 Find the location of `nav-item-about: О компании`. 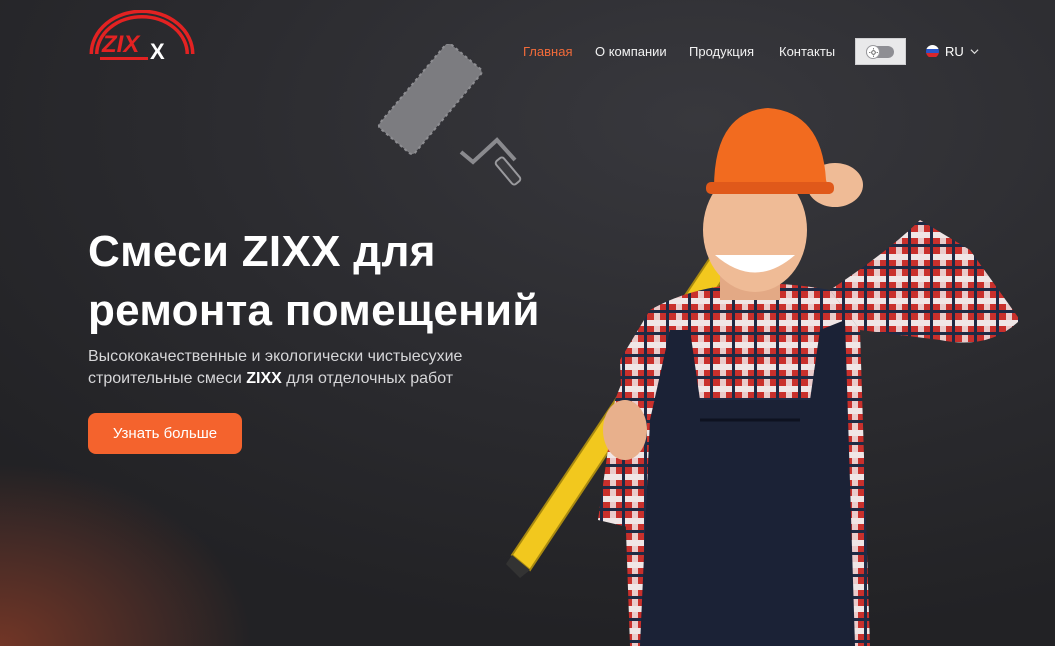

nav-item-about: О компании is located at coordinates (631, 51).